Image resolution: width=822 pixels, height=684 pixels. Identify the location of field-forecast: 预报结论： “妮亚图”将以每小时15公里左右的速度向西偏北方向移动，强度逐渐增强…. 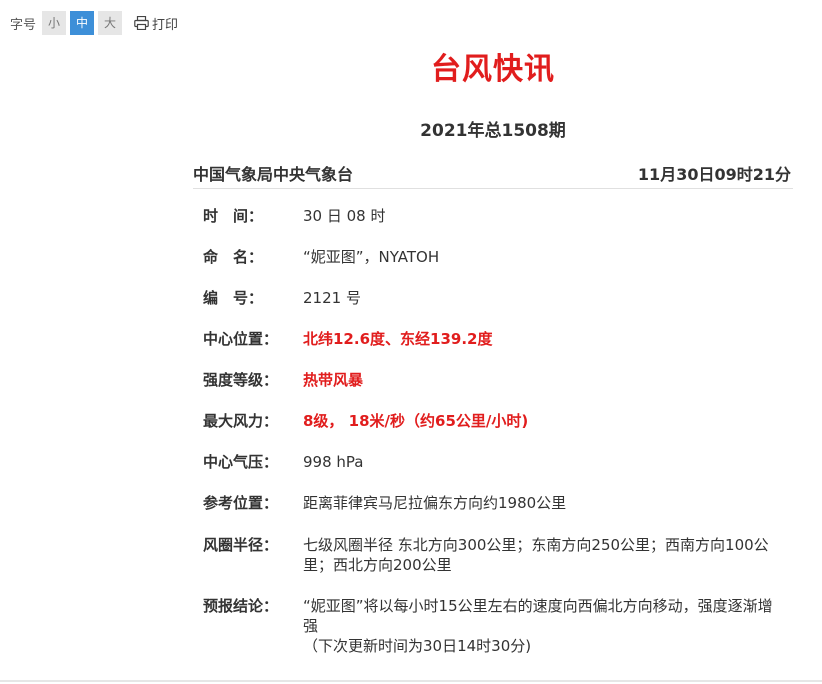
(493, 626).